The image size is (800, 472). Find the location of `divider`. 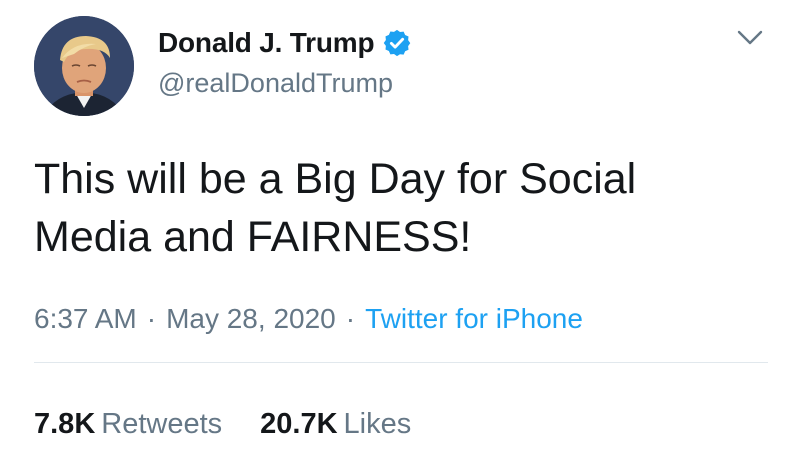

divider is located at coordinates (401, 362).